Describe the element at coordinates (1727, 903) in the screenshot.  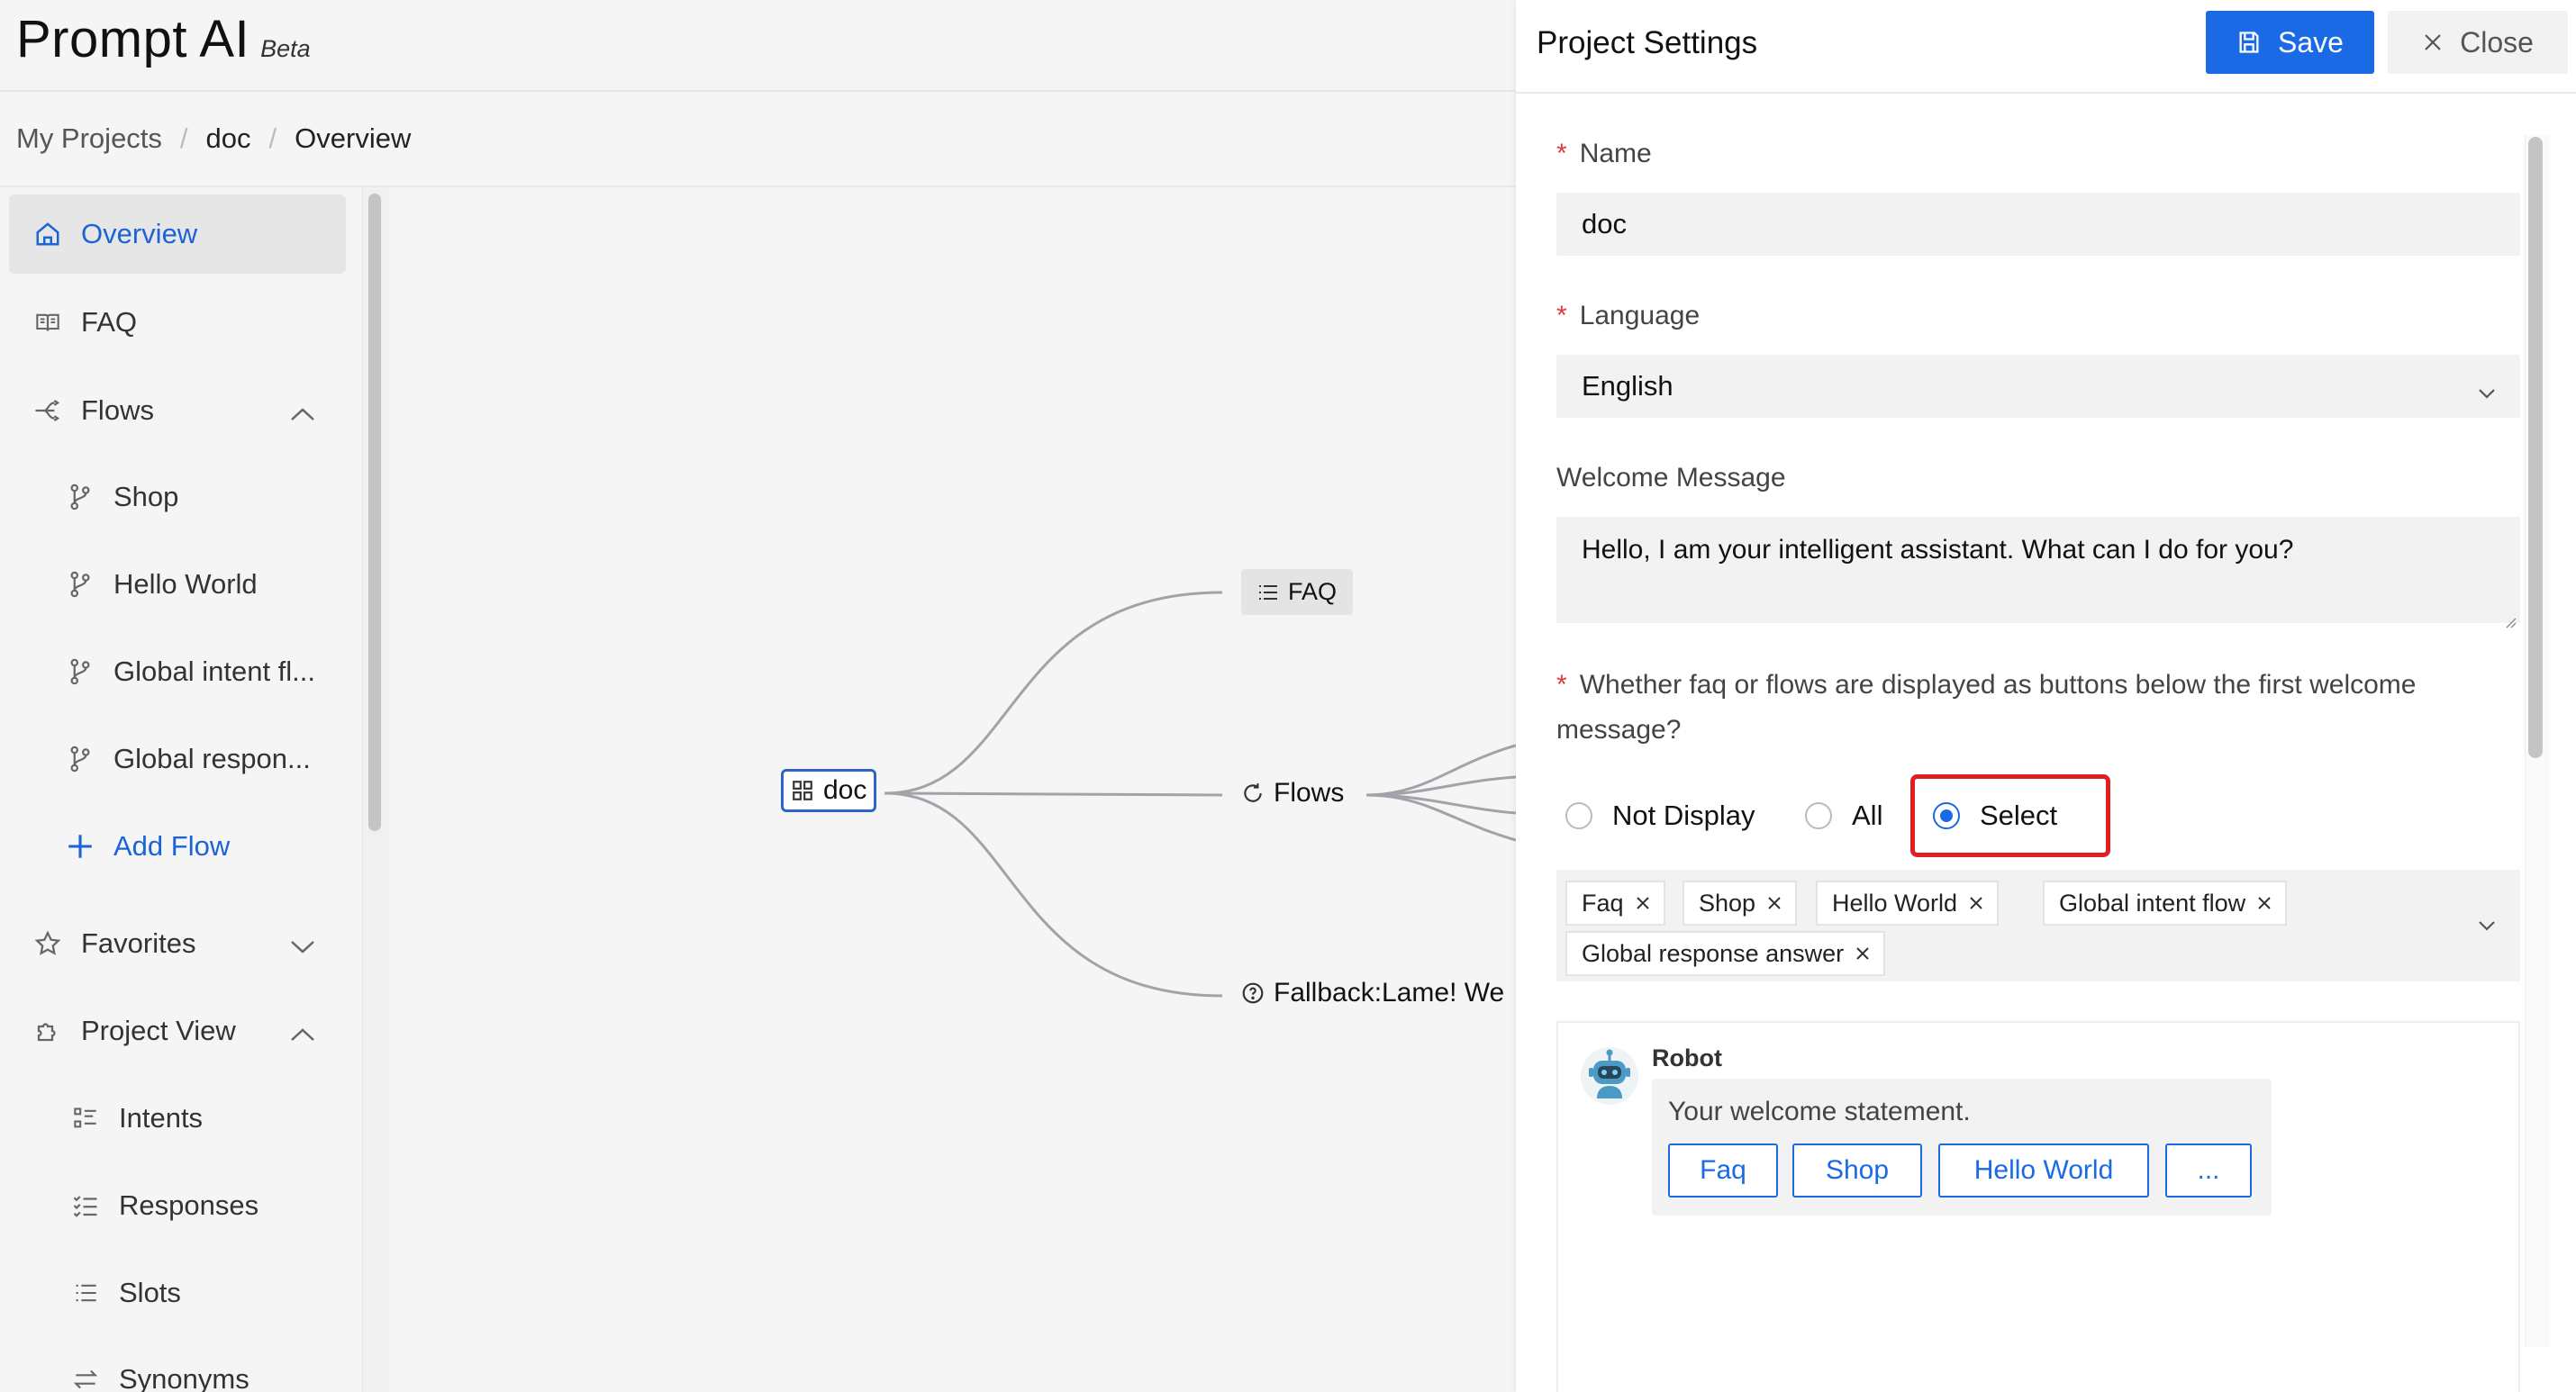
I see `tag-label: Shop` at that location.